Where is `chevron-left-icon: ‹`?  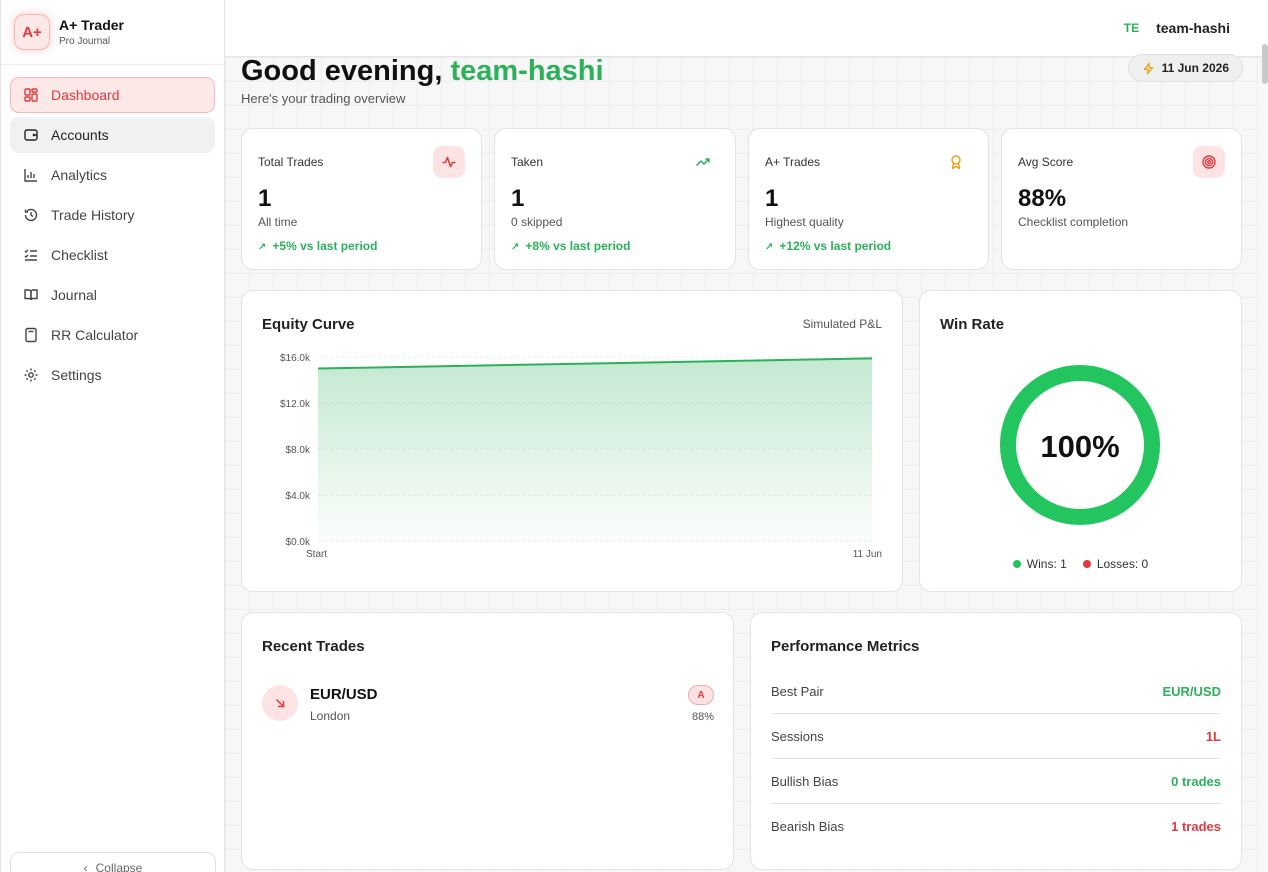
chevron-left-icon: ‹ is located at coordinates (85, 866).